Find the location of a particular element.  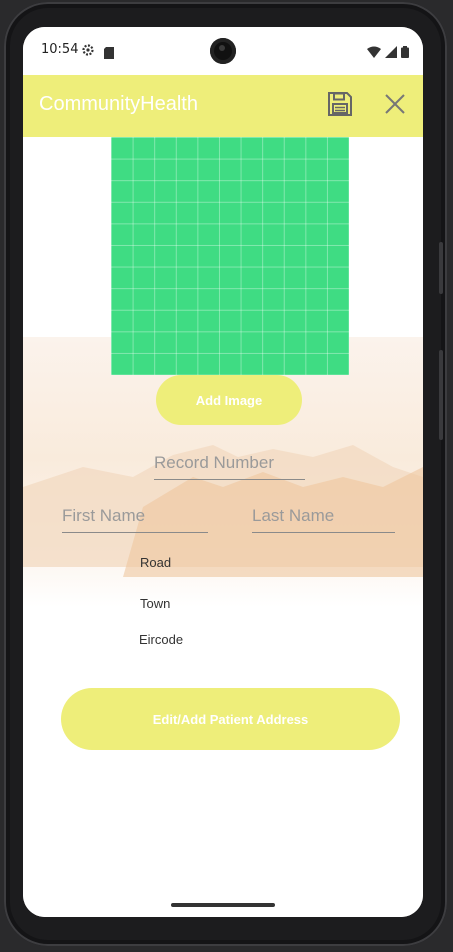

address-road: Road is located at coordinates (156, 562).